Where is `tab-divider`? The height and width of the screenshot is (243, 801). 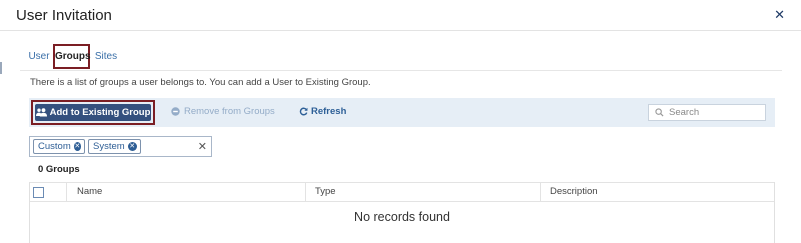
tab-divider is located at coordinates (401, 70).